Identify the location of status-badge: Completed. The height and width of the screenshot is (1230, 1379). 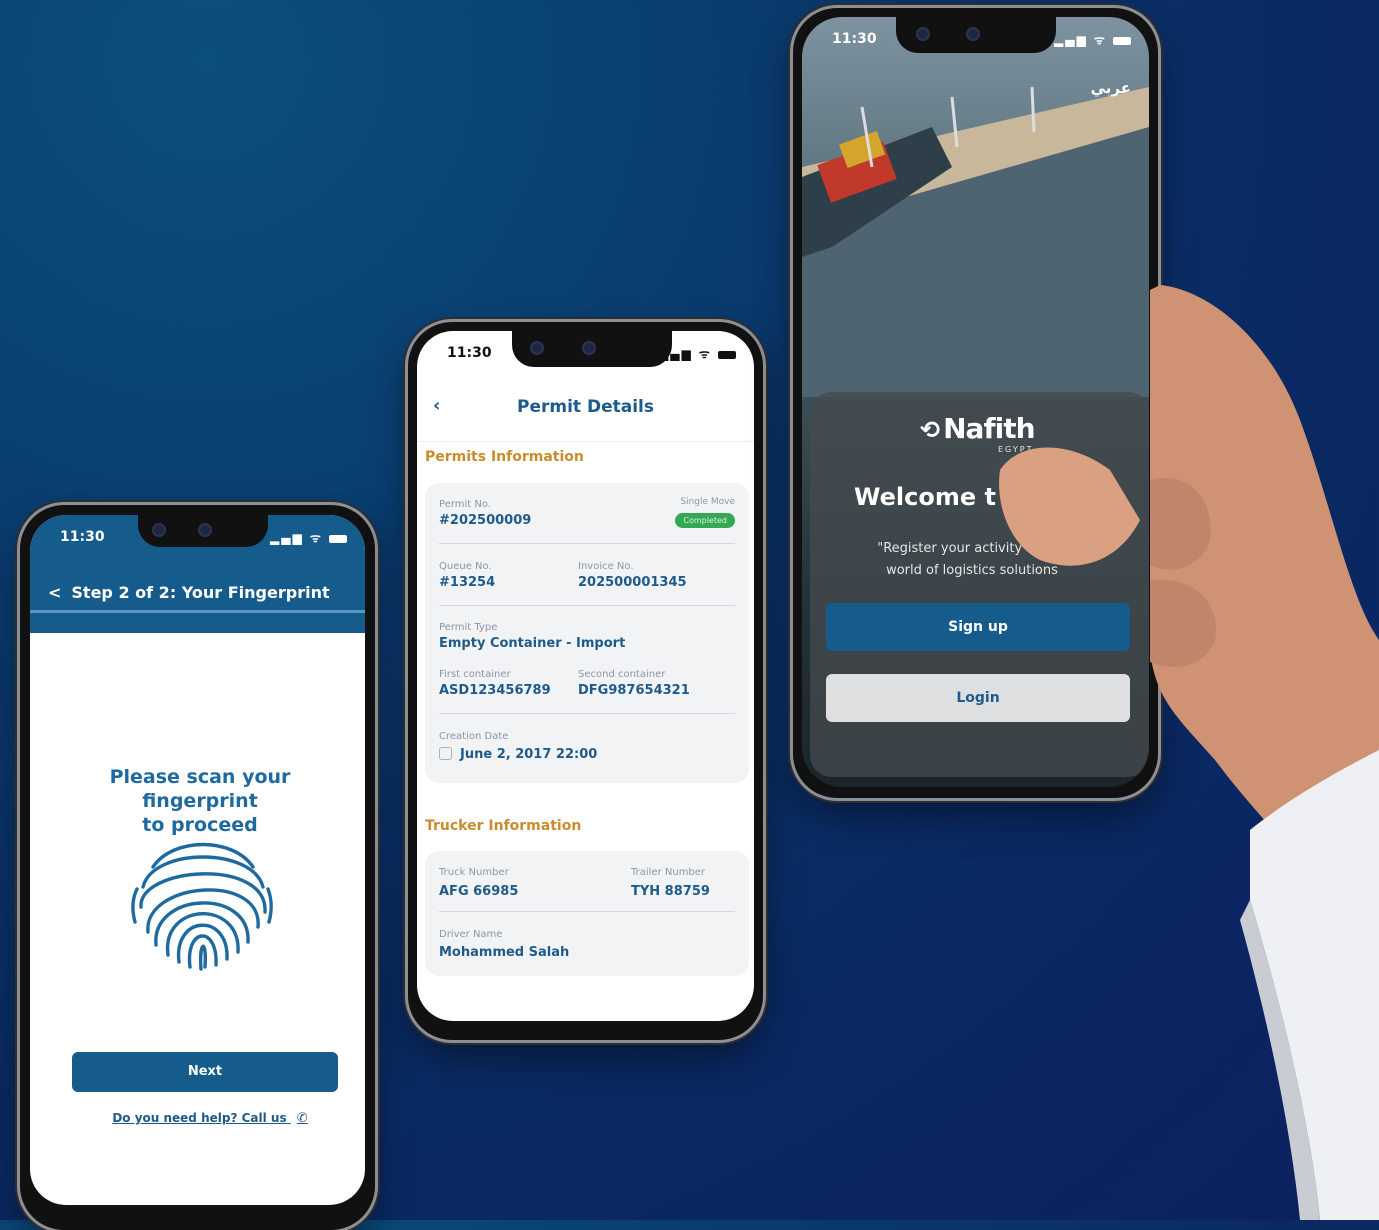
(705, 520).